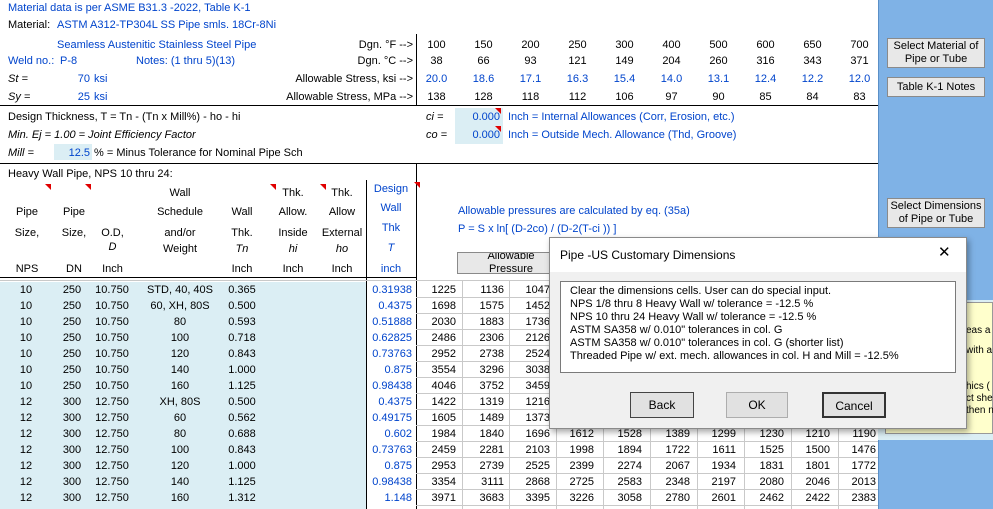 This screenshot has width=993, height=509. Describe the element at coordinates (72, 153) in the screenshot. I see `mill-value: 12.5` at that location.